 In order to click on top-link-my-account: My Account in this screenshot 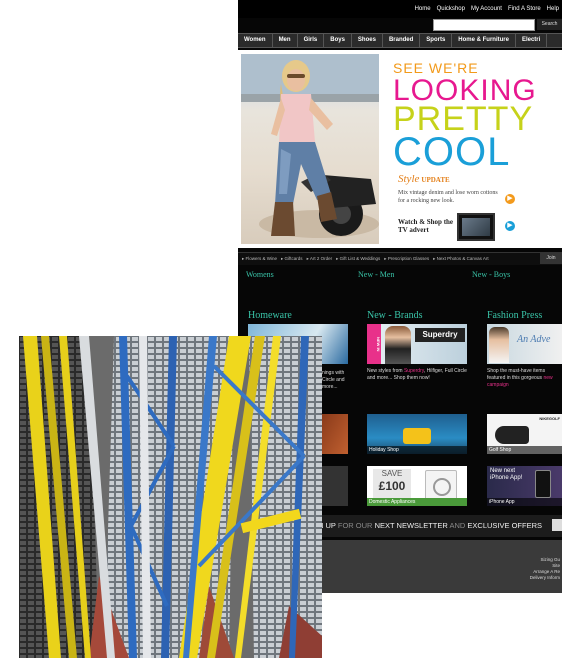, I will do `click(486, 9)`.